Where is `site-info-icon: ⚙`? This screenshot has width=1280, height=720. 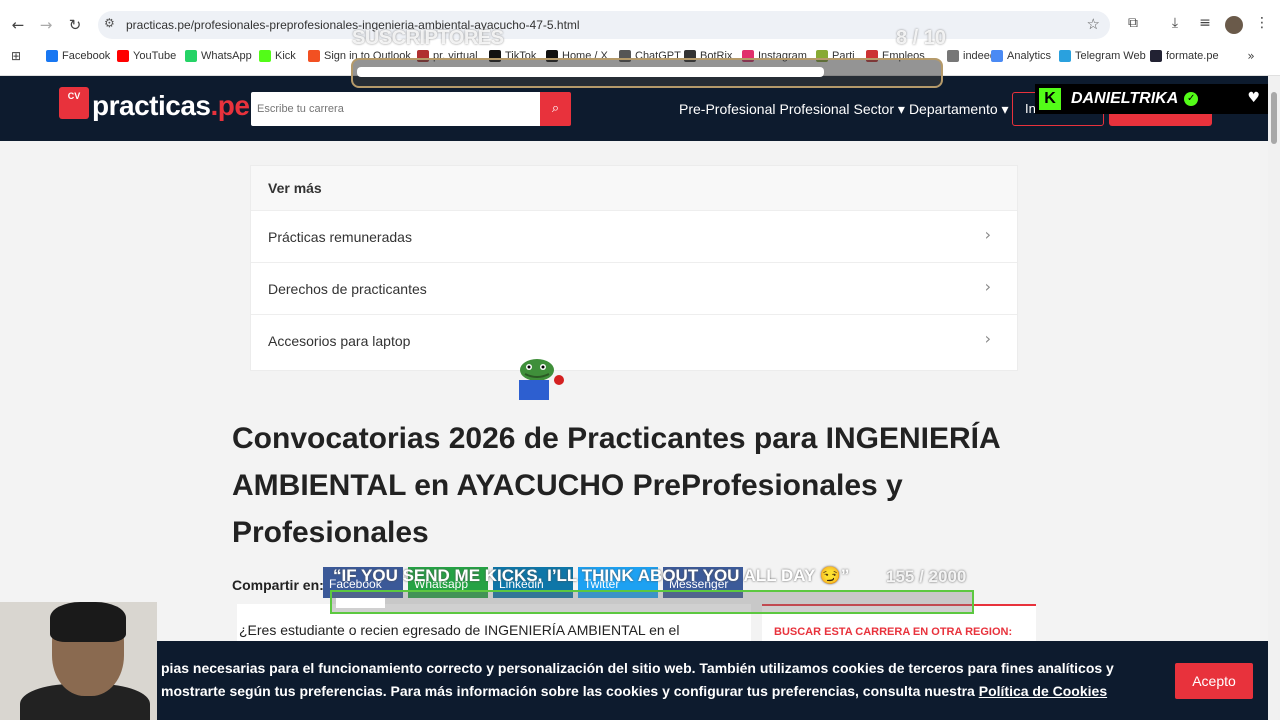 site-info-icon: ⚙ is located at coordinates (109, 23).